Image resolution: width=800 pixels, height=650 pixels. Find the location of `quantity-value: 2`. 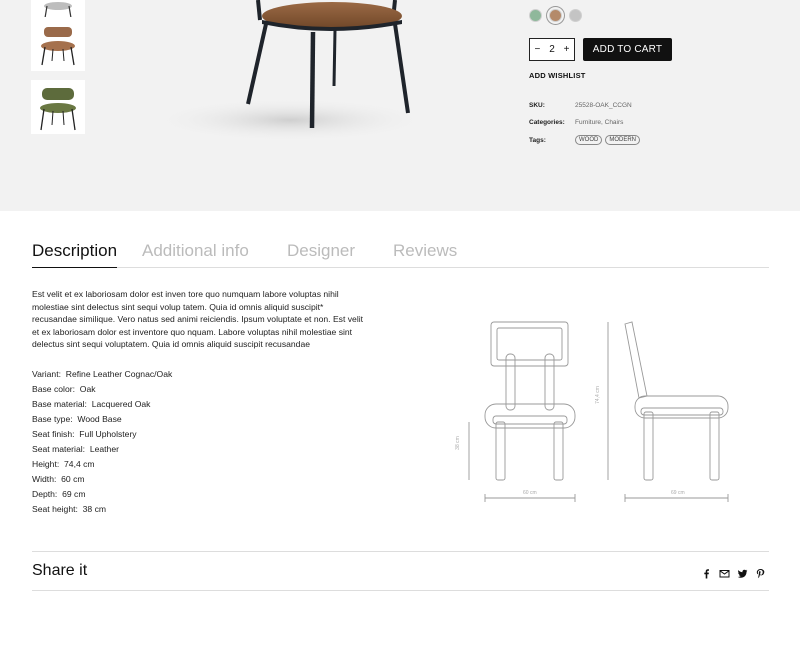

quantity-value: 2 is located at coordinates (552, 49).